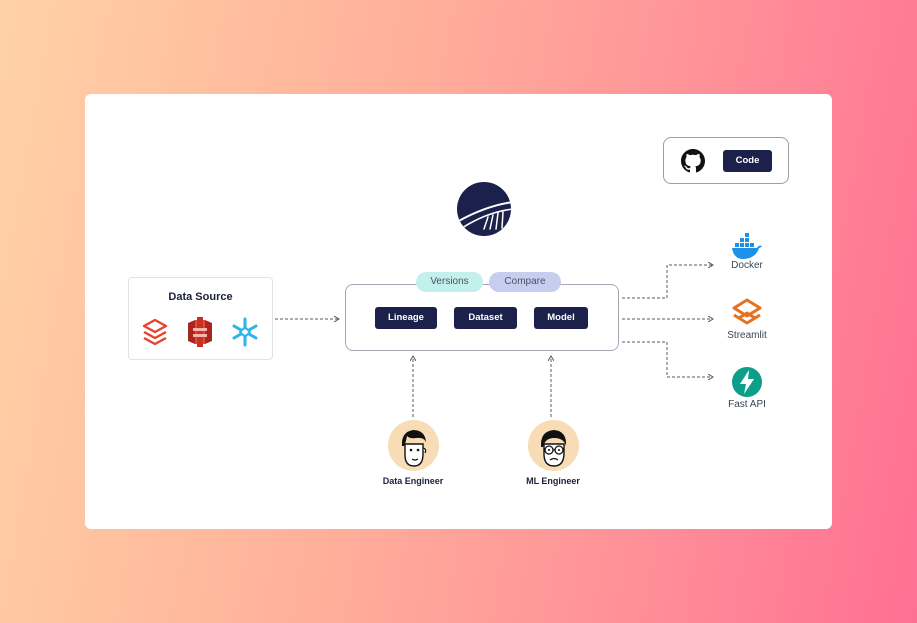 The height and width of the screenshot is (623, 917). I want to click on arrow-to-fastapi, so click(667, 359).